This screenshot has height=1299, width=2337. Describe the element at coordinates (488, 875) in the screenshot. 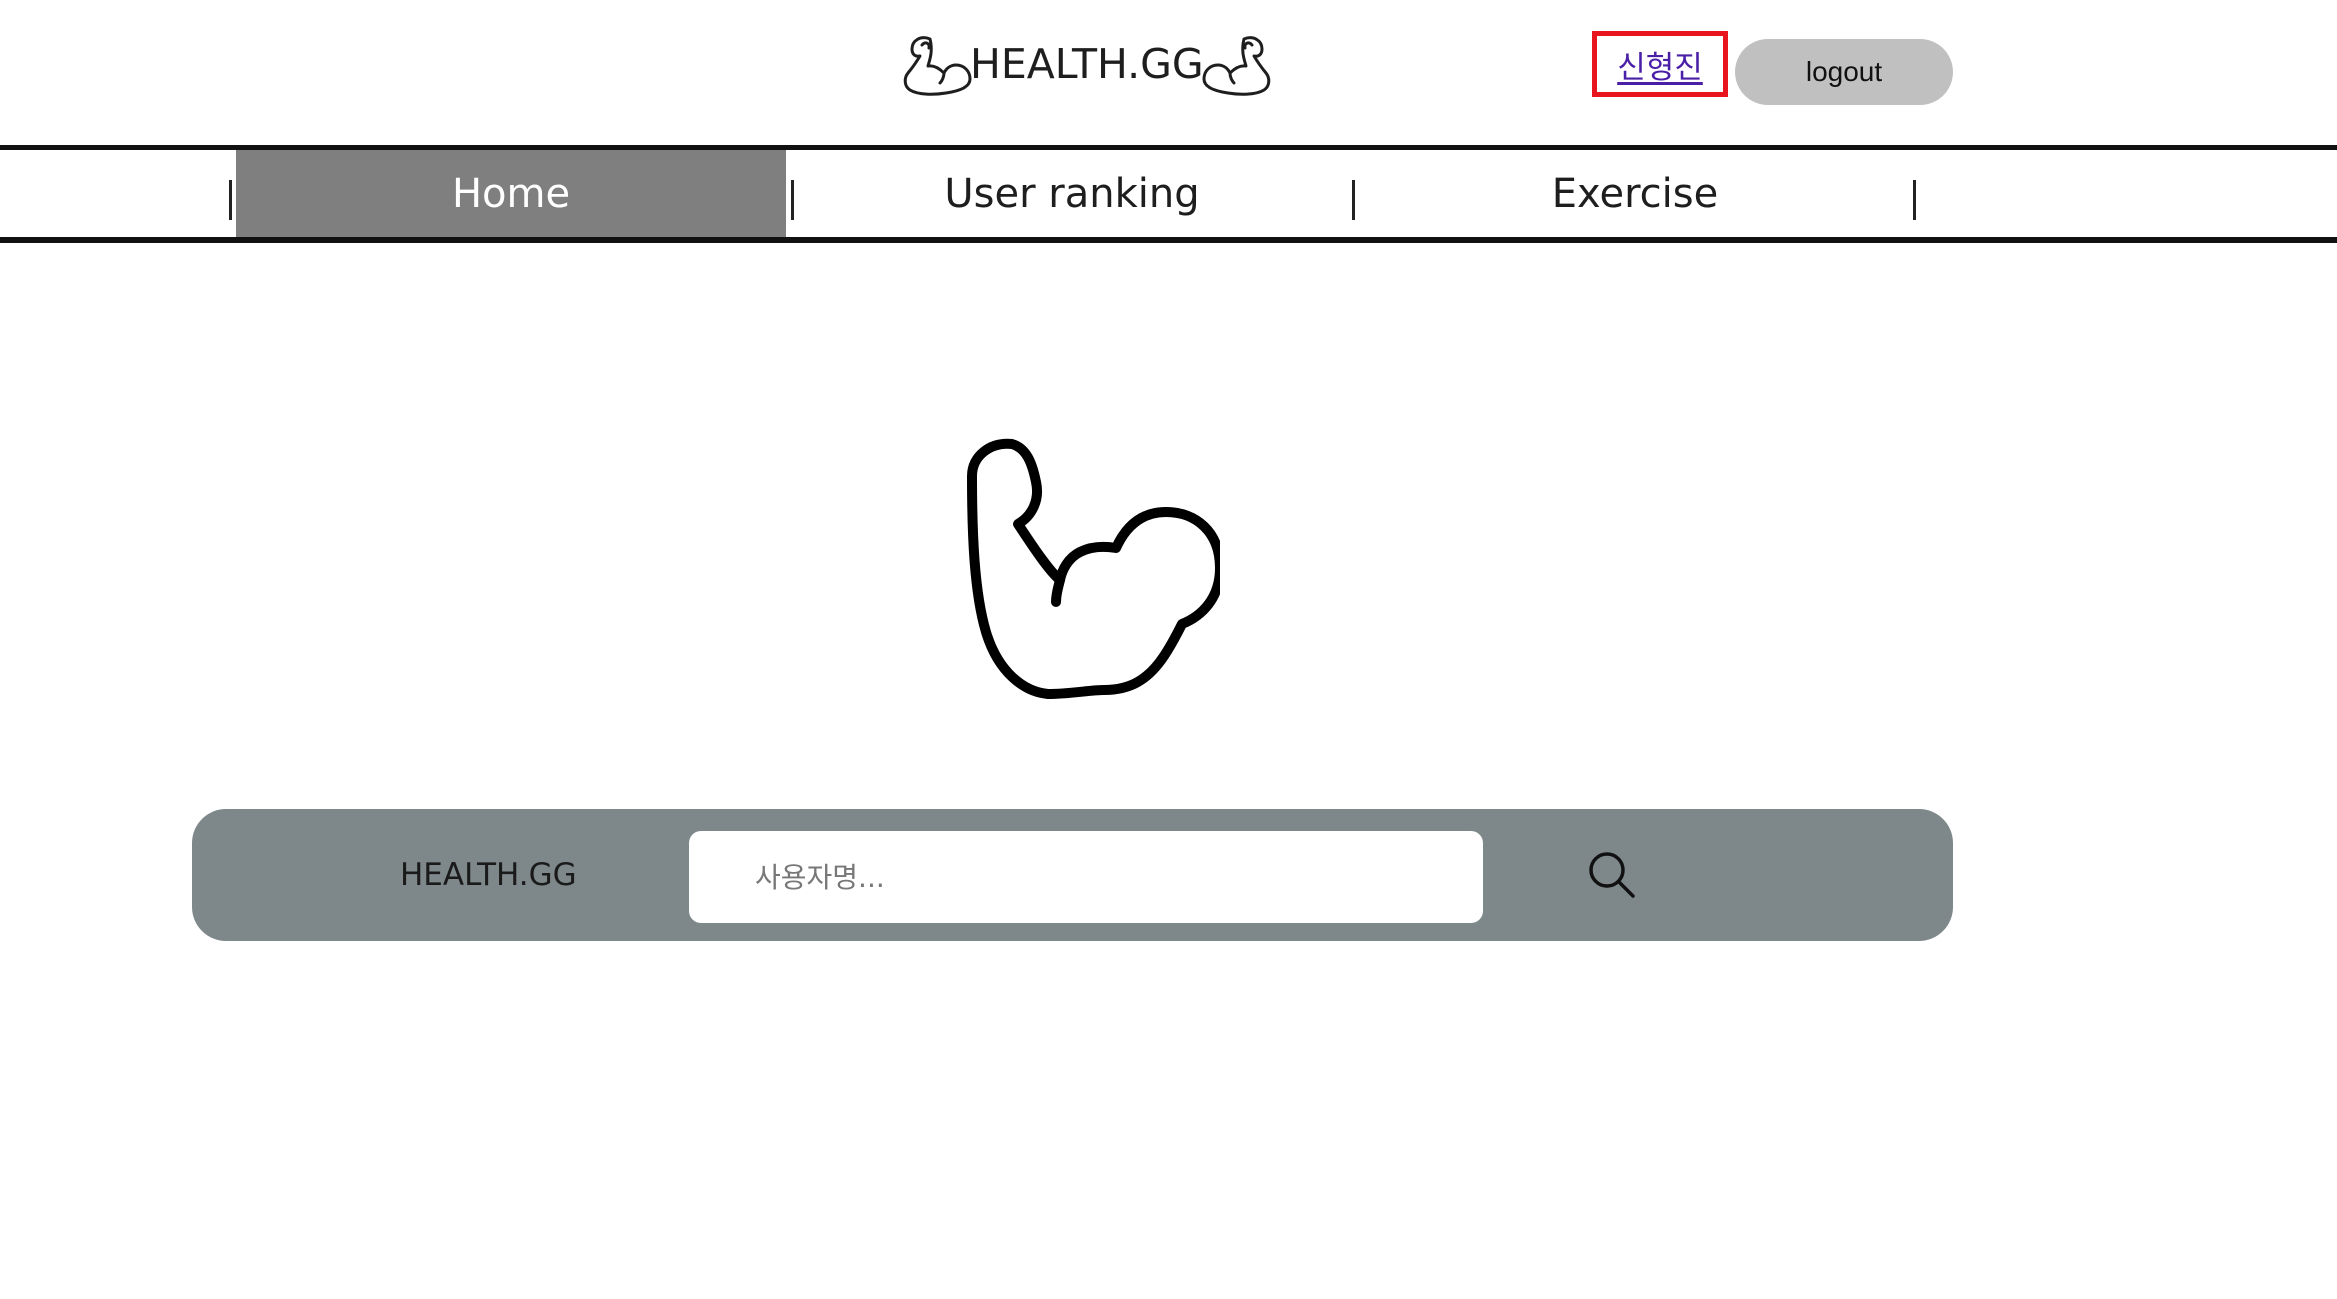

I see `search-brand-label: HEALTH.GG` at that location.